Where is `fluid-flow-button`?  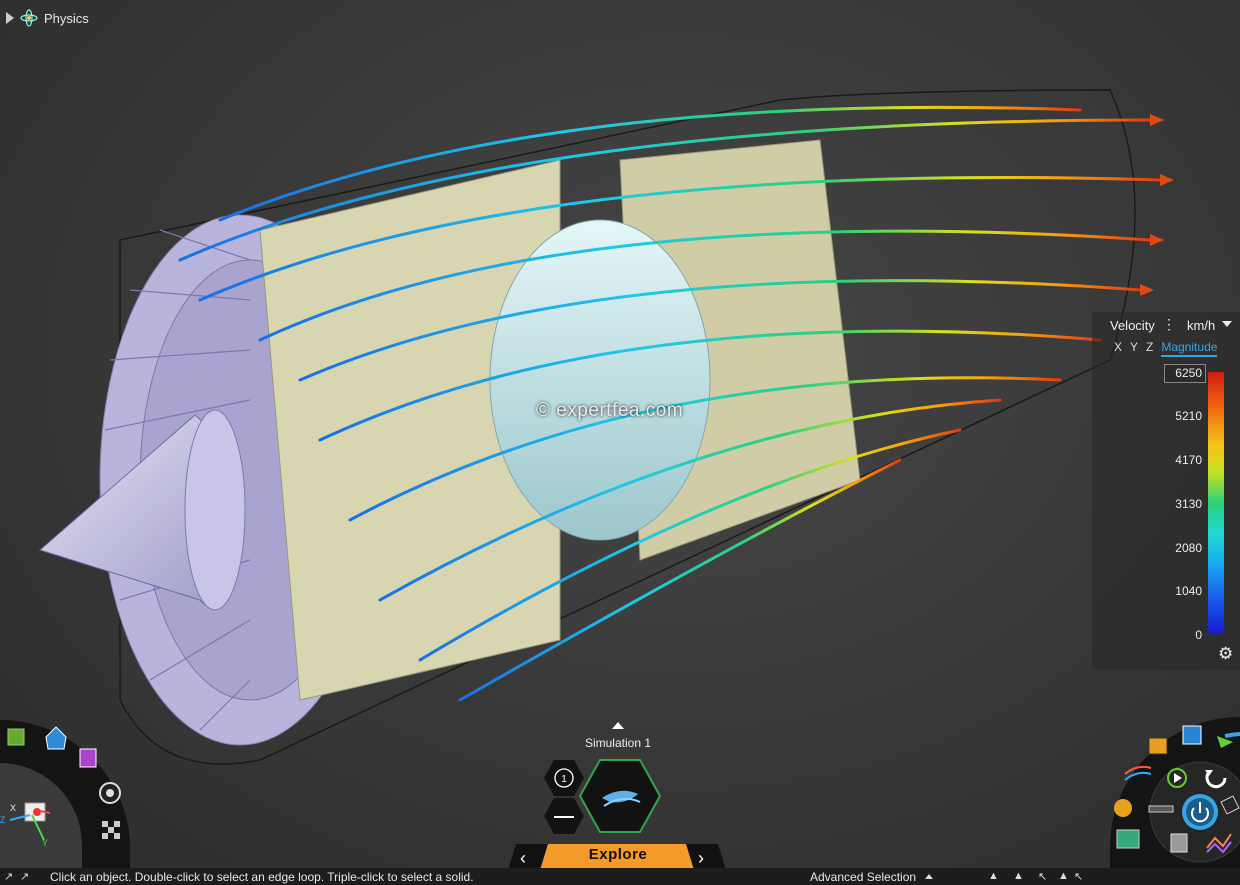
fluid-flow-button is located at coordinates (620, 796).